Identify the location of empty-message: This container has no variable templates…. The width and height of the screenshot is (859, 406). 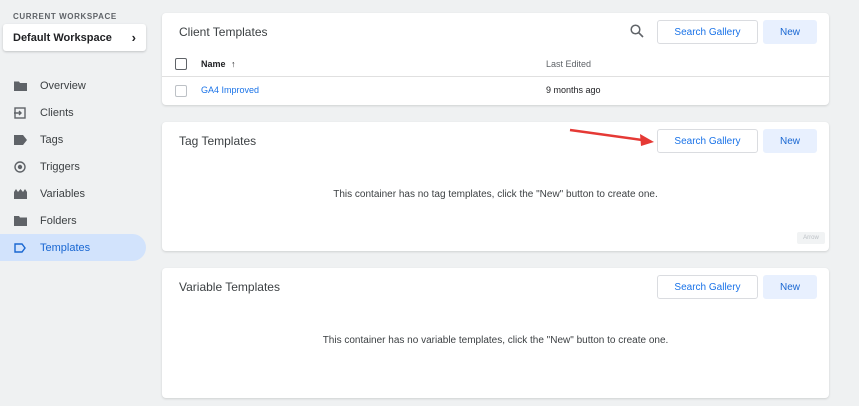
(495, 340).